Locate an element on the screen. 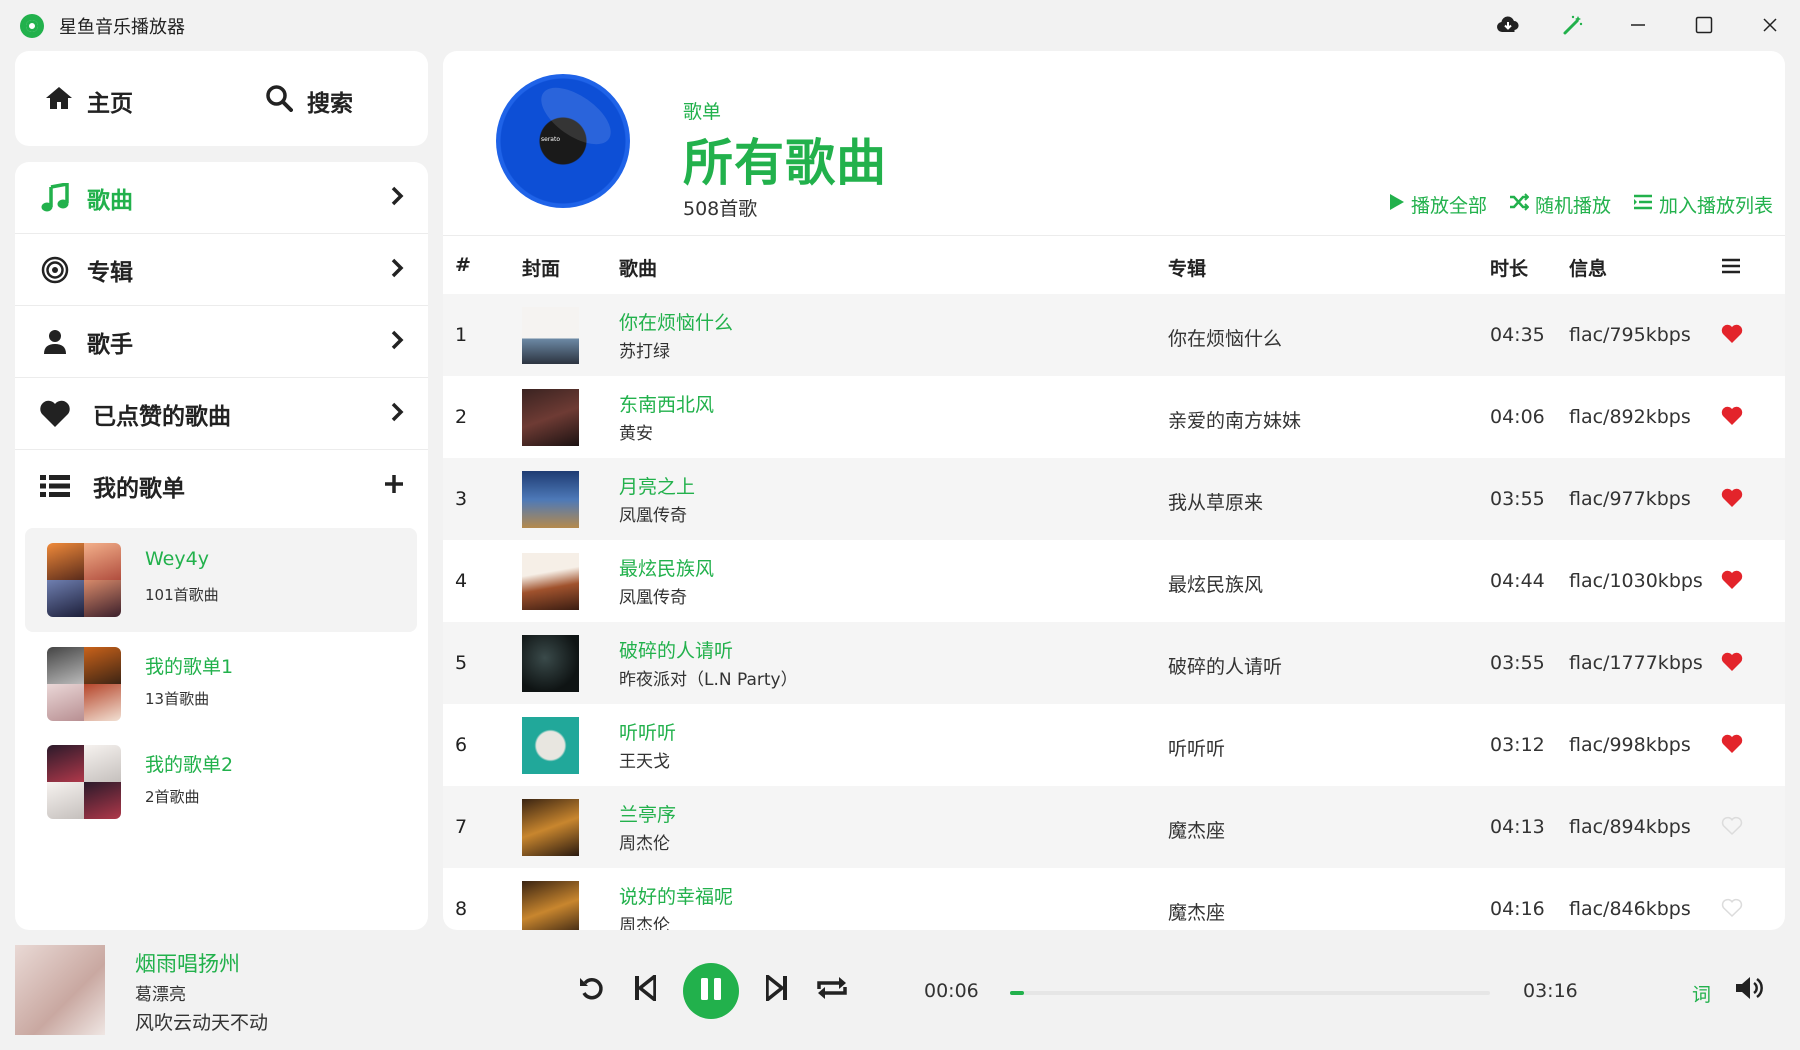  song-album: 破碎的人请听 is located at coordinates (1225, 665).